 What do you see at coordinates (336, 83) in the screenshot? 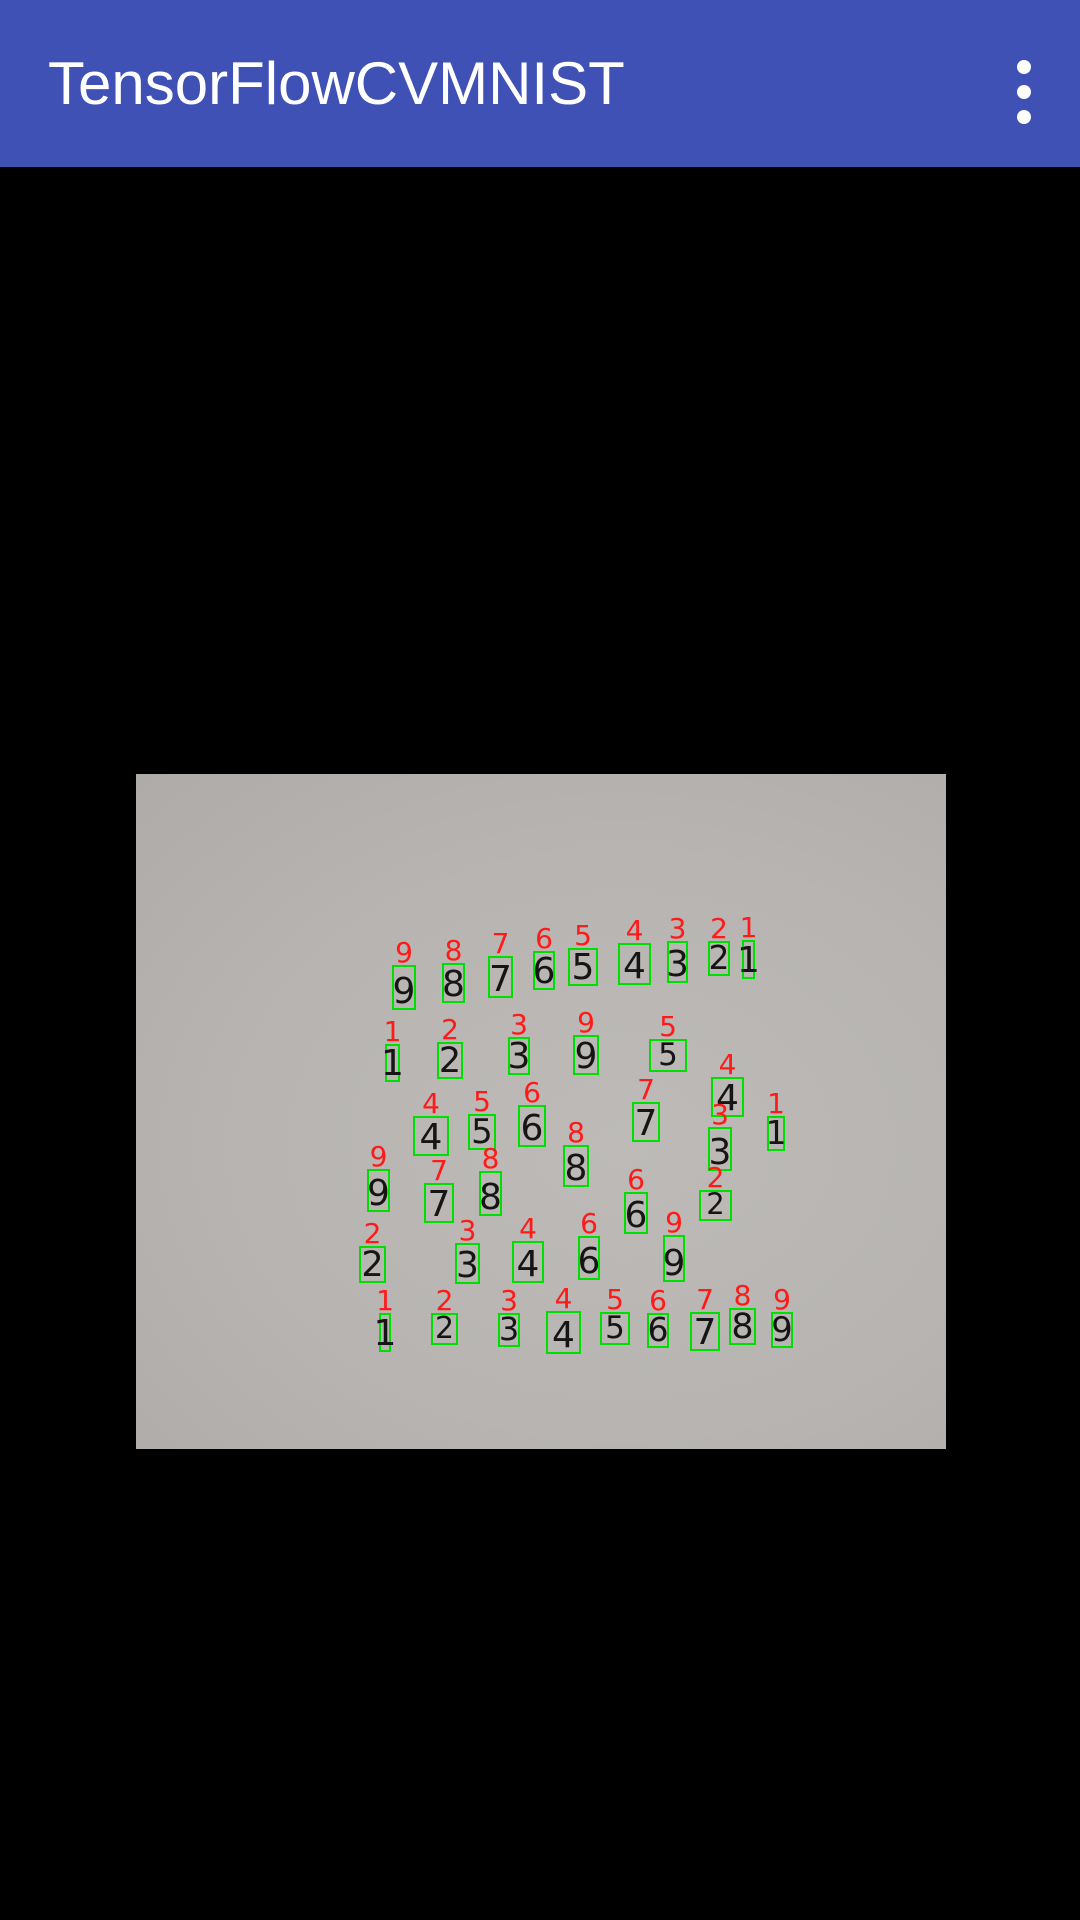
I see `app-title: TensorFlowCVMNIST` at bounding box center [336, 83].